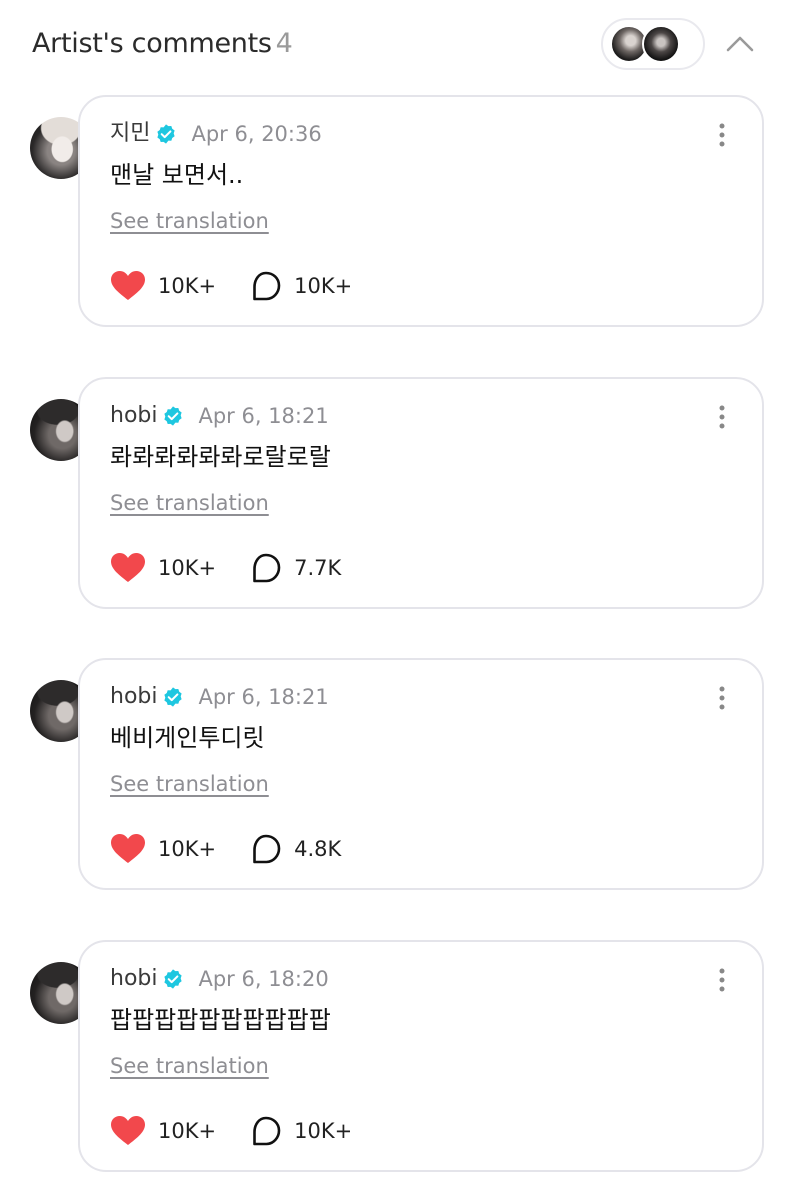 The image size is (796, 1200). Describe the element at coordinates (398, 45) in the screenshot. I see `artist-comments-header: Artist's comments 4` at that location.